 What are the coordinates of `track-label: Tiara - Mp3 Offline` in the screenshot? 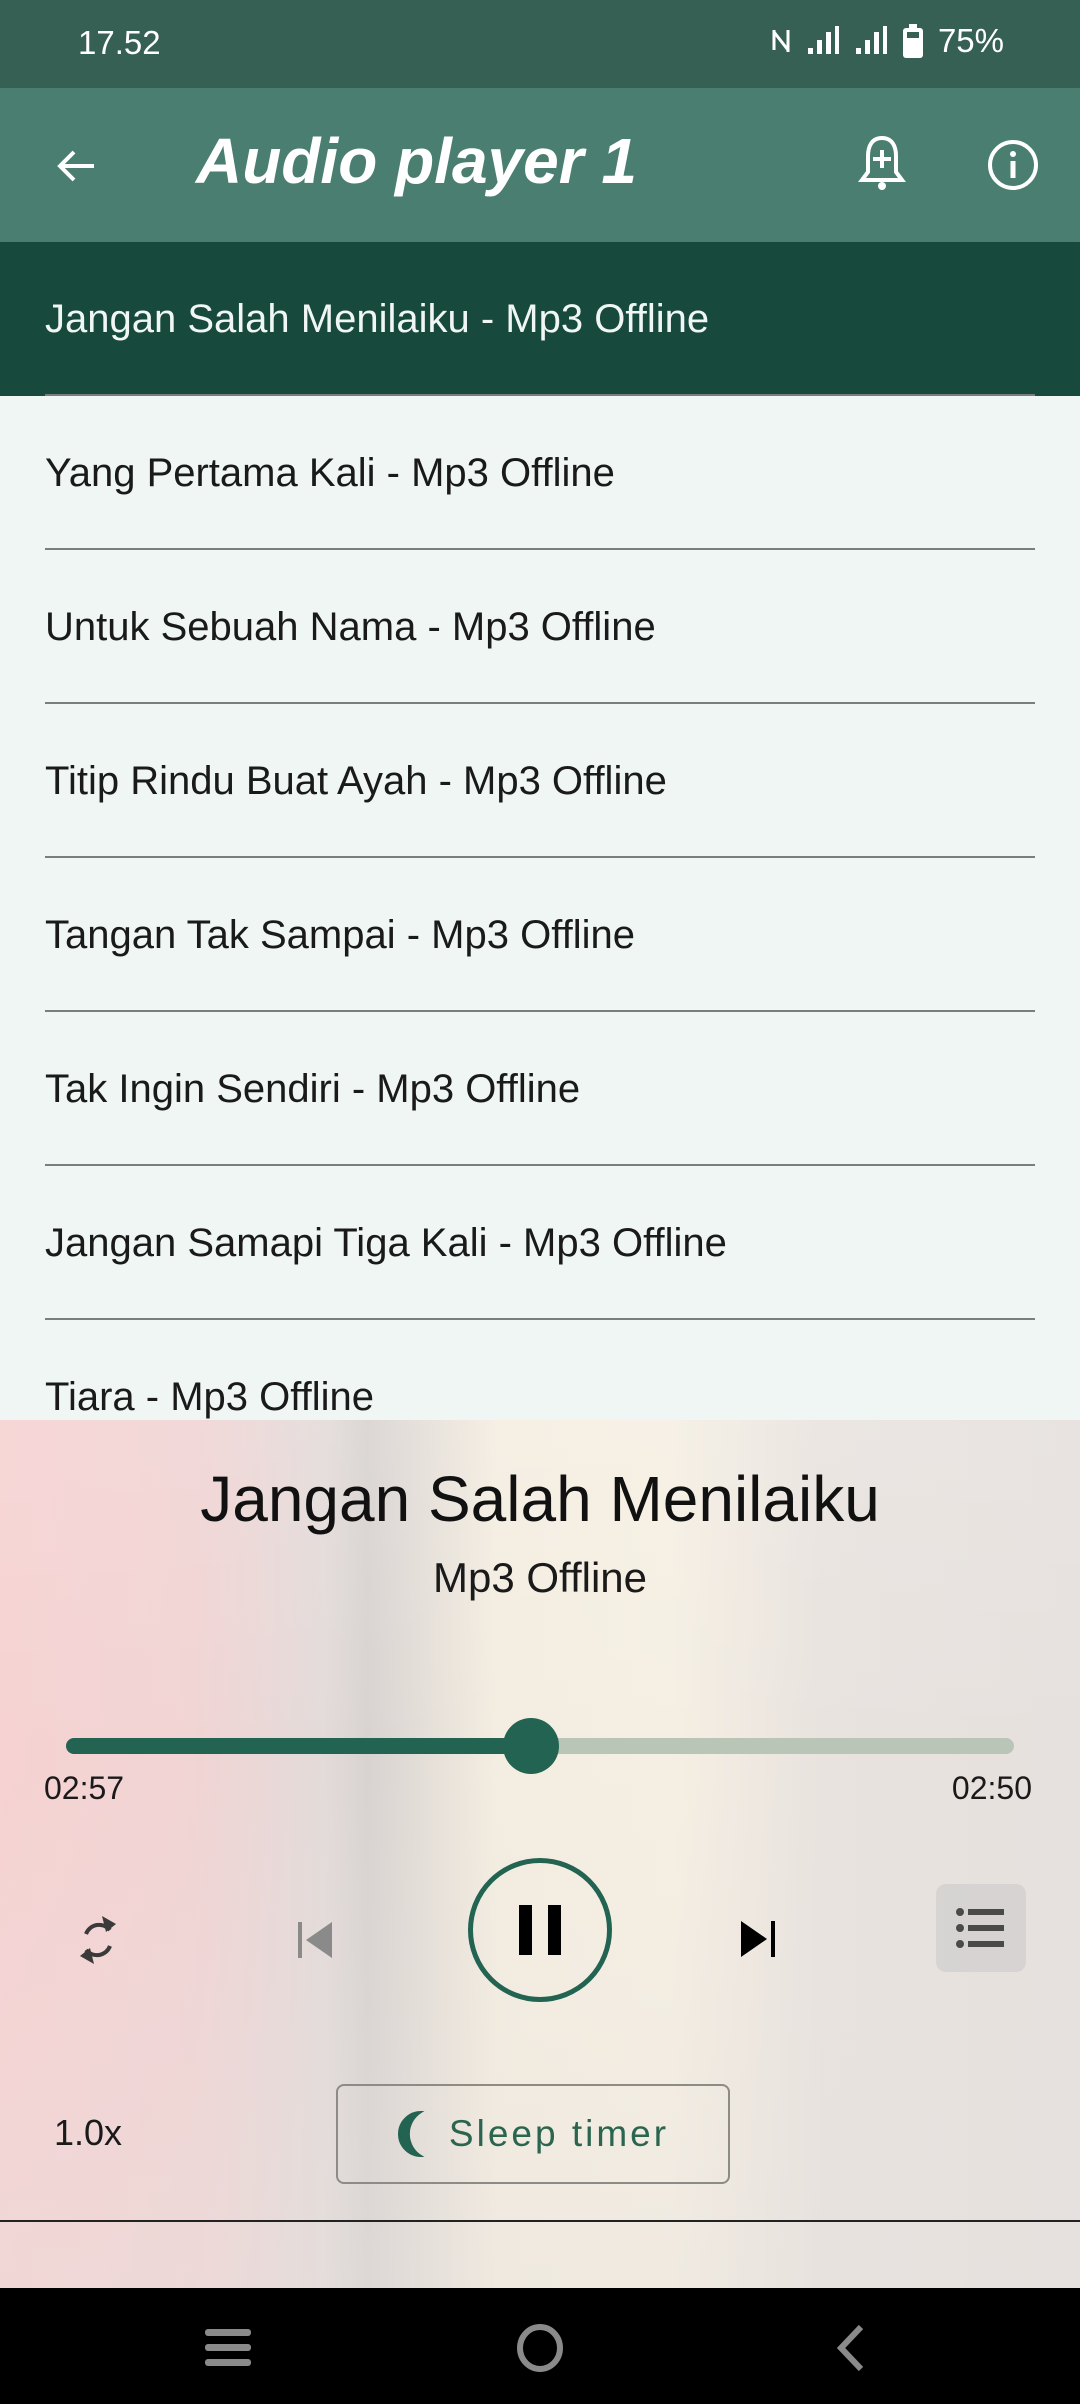 It's located at (210, 1396).